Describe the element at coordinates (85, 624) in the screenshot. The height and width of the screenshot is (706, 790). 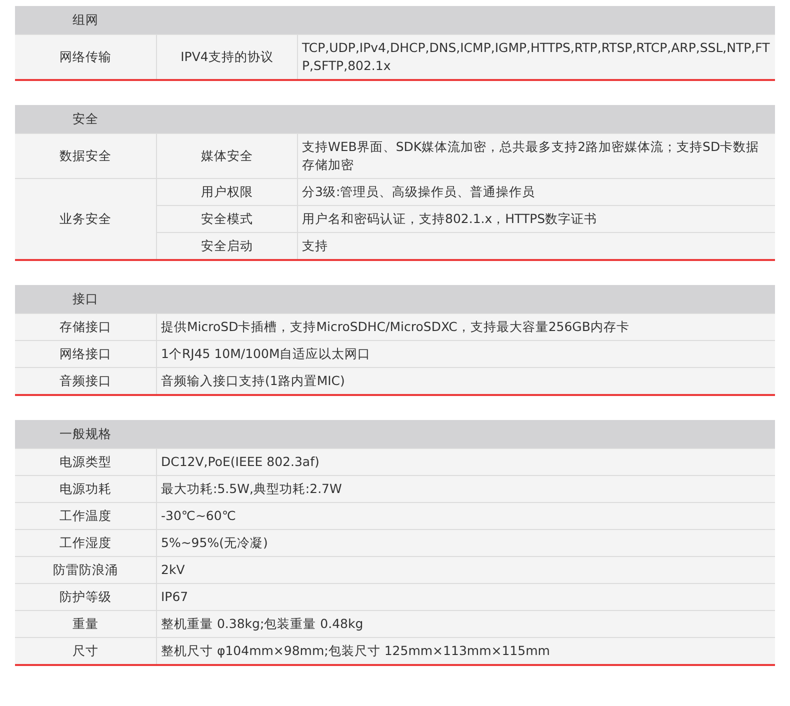
I see `parameter-cell: 重量` at that location.